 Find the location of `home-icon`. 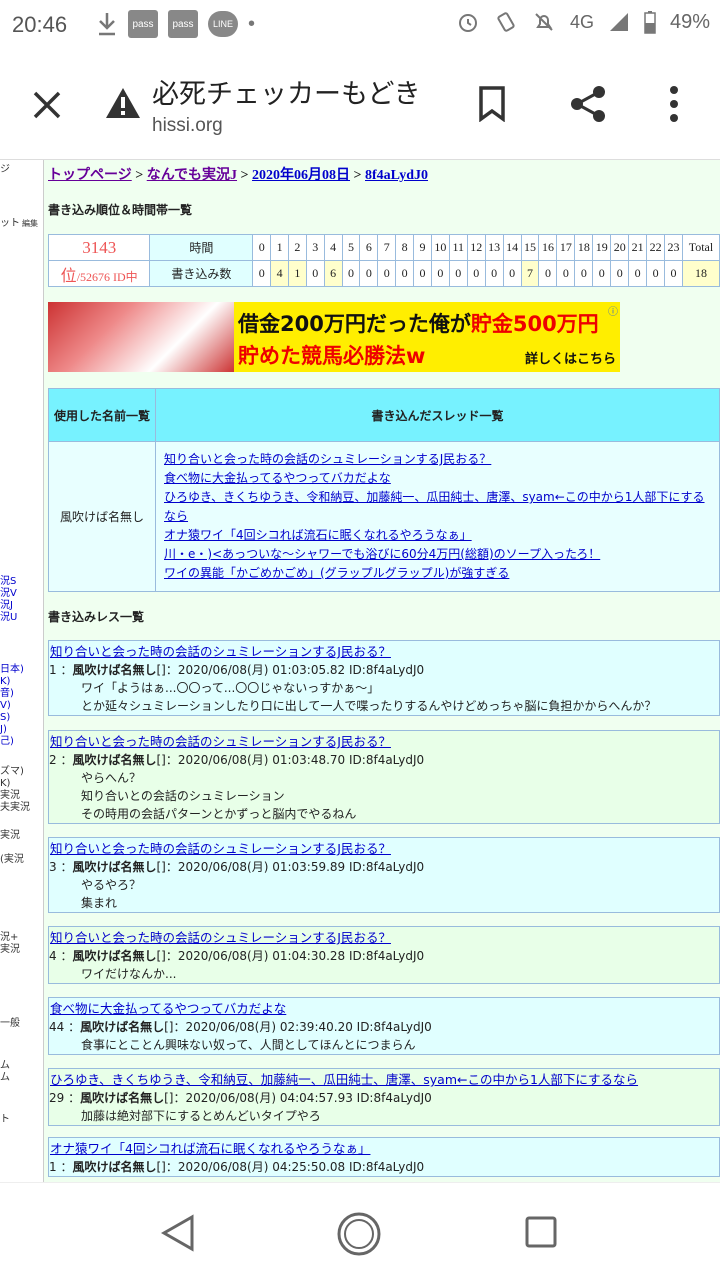

home-icon is located at coordinates (359, 1234).